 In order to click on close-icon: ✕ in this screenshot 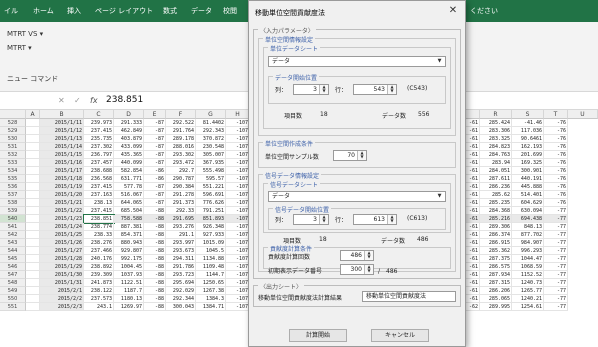, I will do `click(453, 11)`.